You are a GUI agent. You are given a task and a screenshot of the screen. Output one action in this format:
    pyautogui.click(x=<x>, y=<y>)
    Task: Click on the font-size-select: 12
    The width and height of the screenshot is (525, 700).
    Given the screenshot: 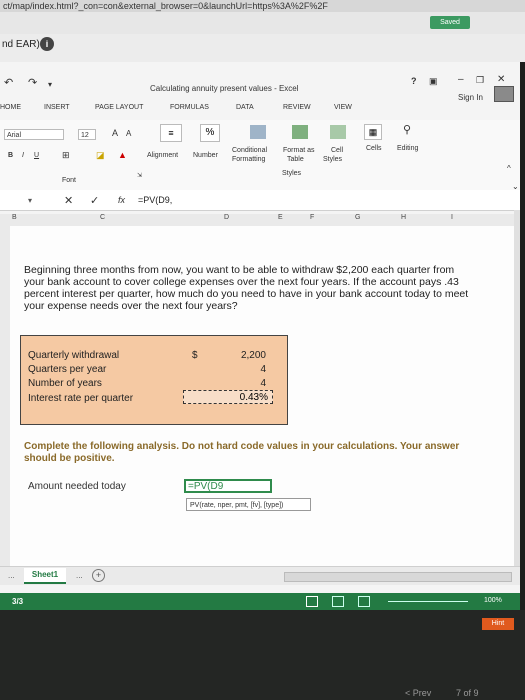 What is the action you would take?
    pyautogui.click(x=87, y=134)
    